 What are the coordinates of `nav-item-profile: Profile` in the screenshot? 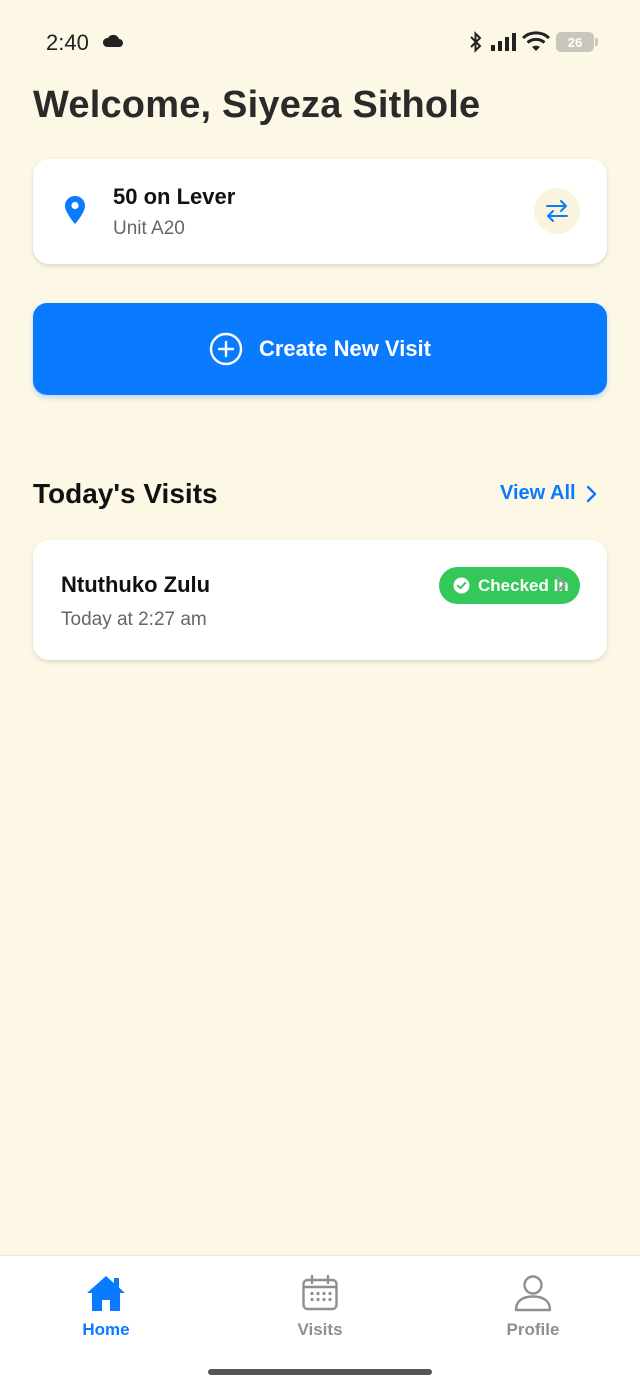 It's located at (533, 1307).